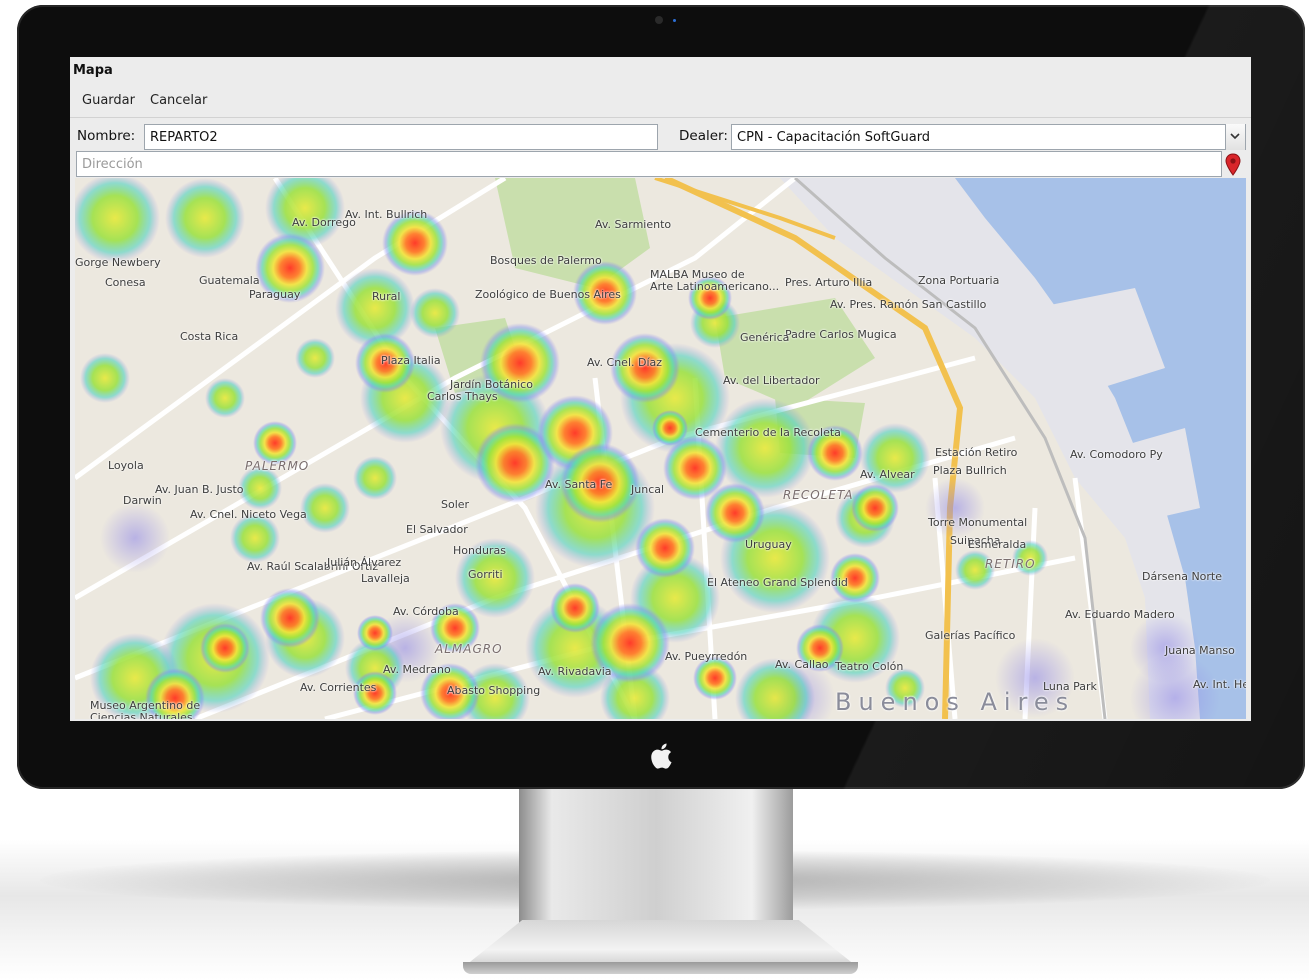 The image size is (1309, 980). Describe the element at coordinates (625, 362) in the screenshot. I see `map-label: Av. Cnel. Díaz` at that location.